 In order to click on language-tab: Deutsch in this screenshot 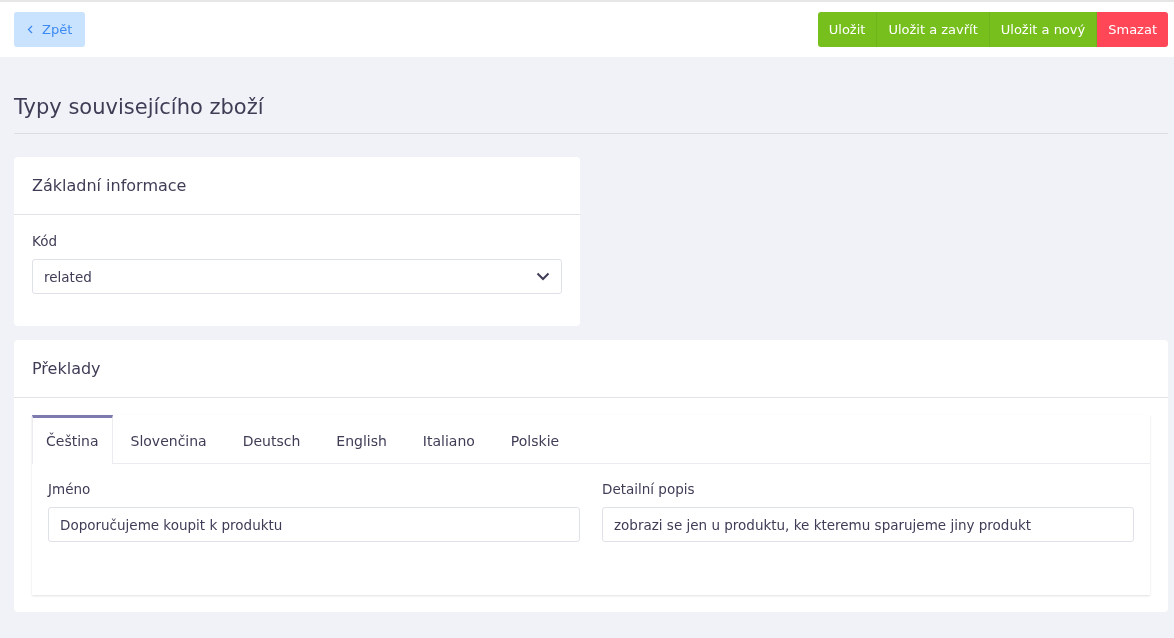, I will do `click(271, 439)`.